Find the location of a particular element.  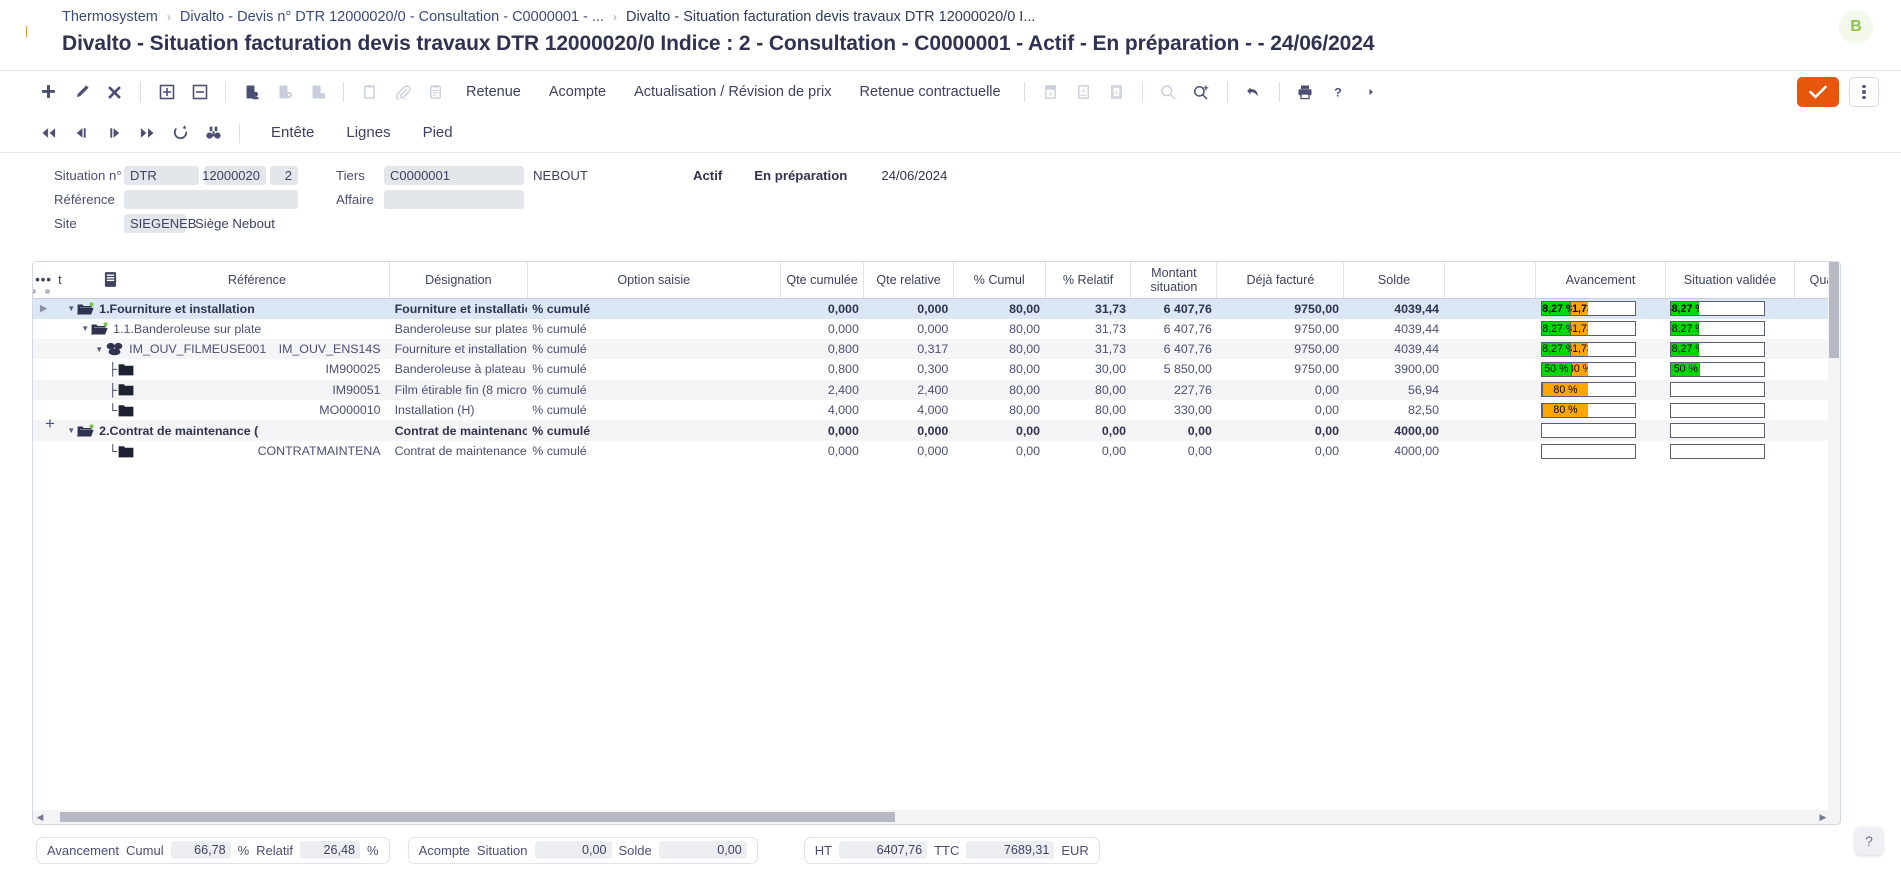

ht-value: 6407,76 is located at coordinates (883, 850).